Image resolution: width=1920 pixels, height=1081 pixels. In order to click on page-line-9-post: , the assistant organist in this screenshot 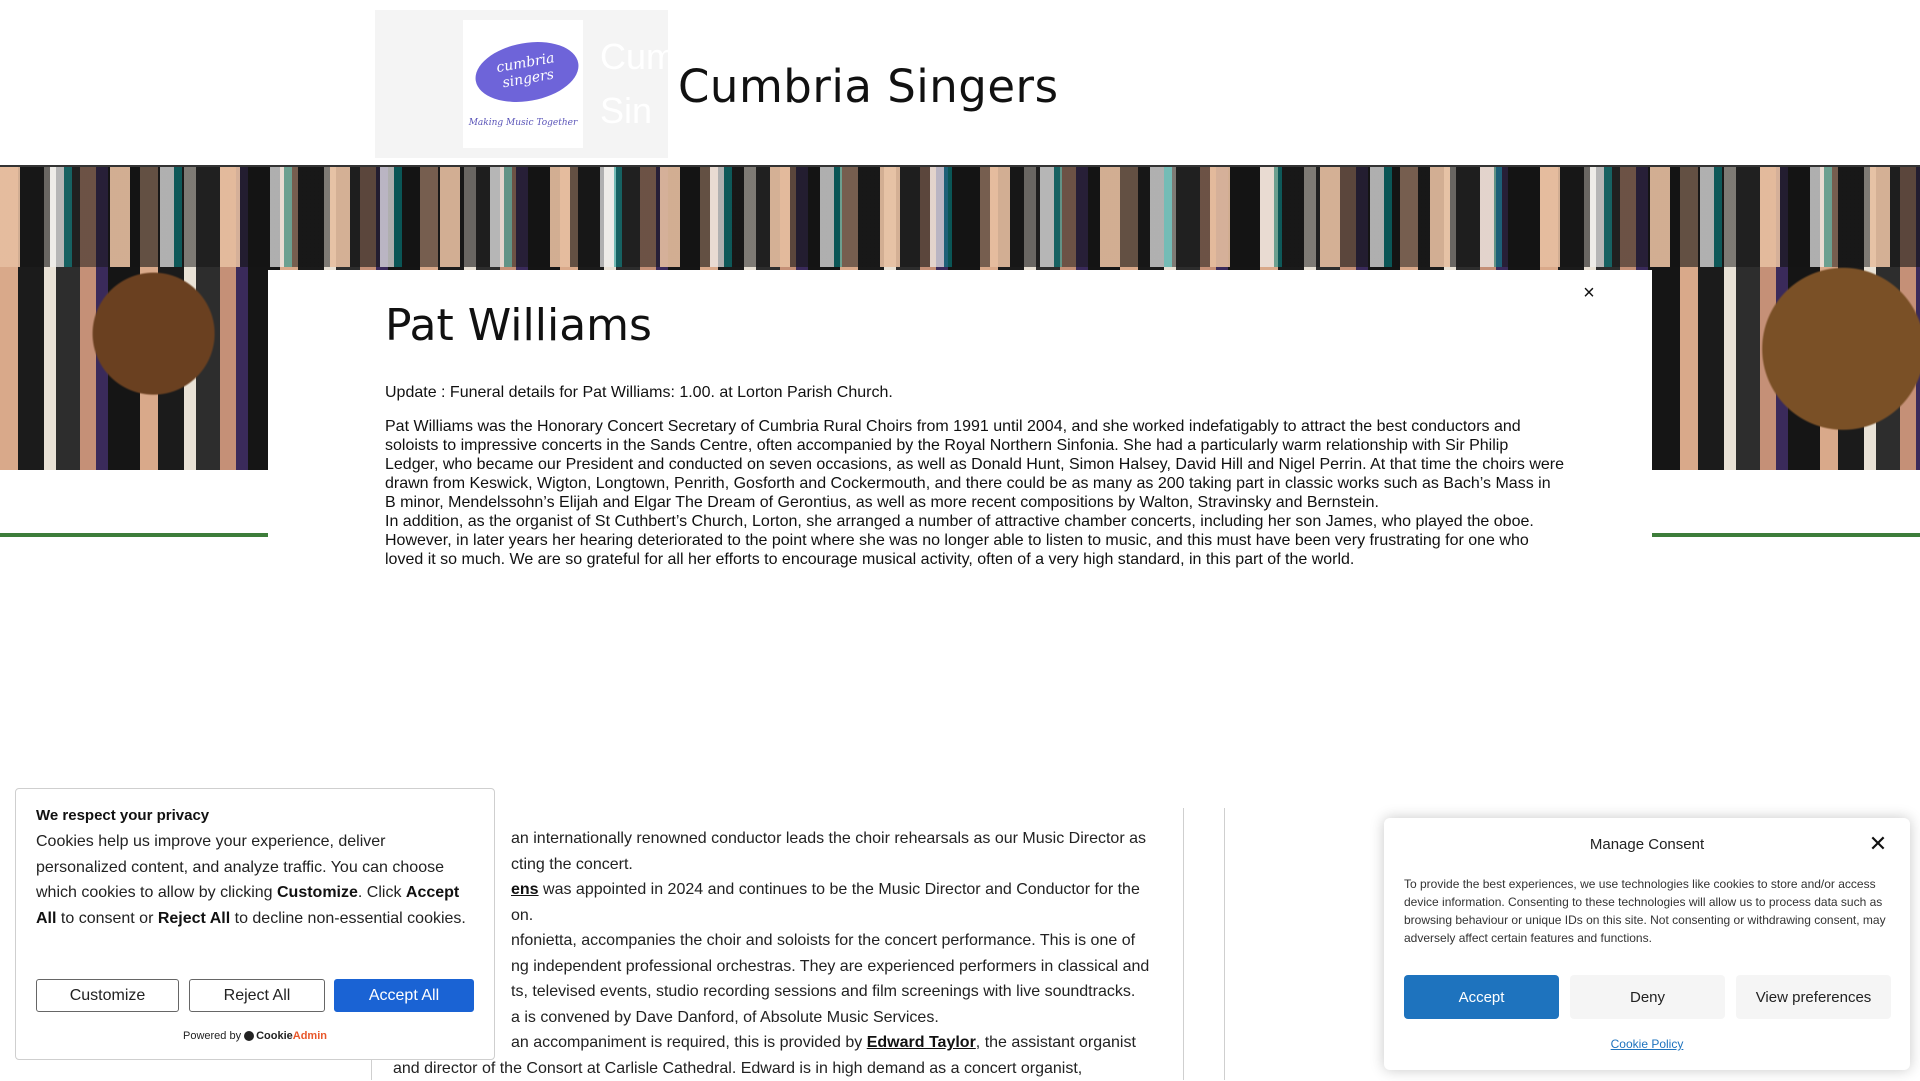, I will do `click(1056, 1042)`.